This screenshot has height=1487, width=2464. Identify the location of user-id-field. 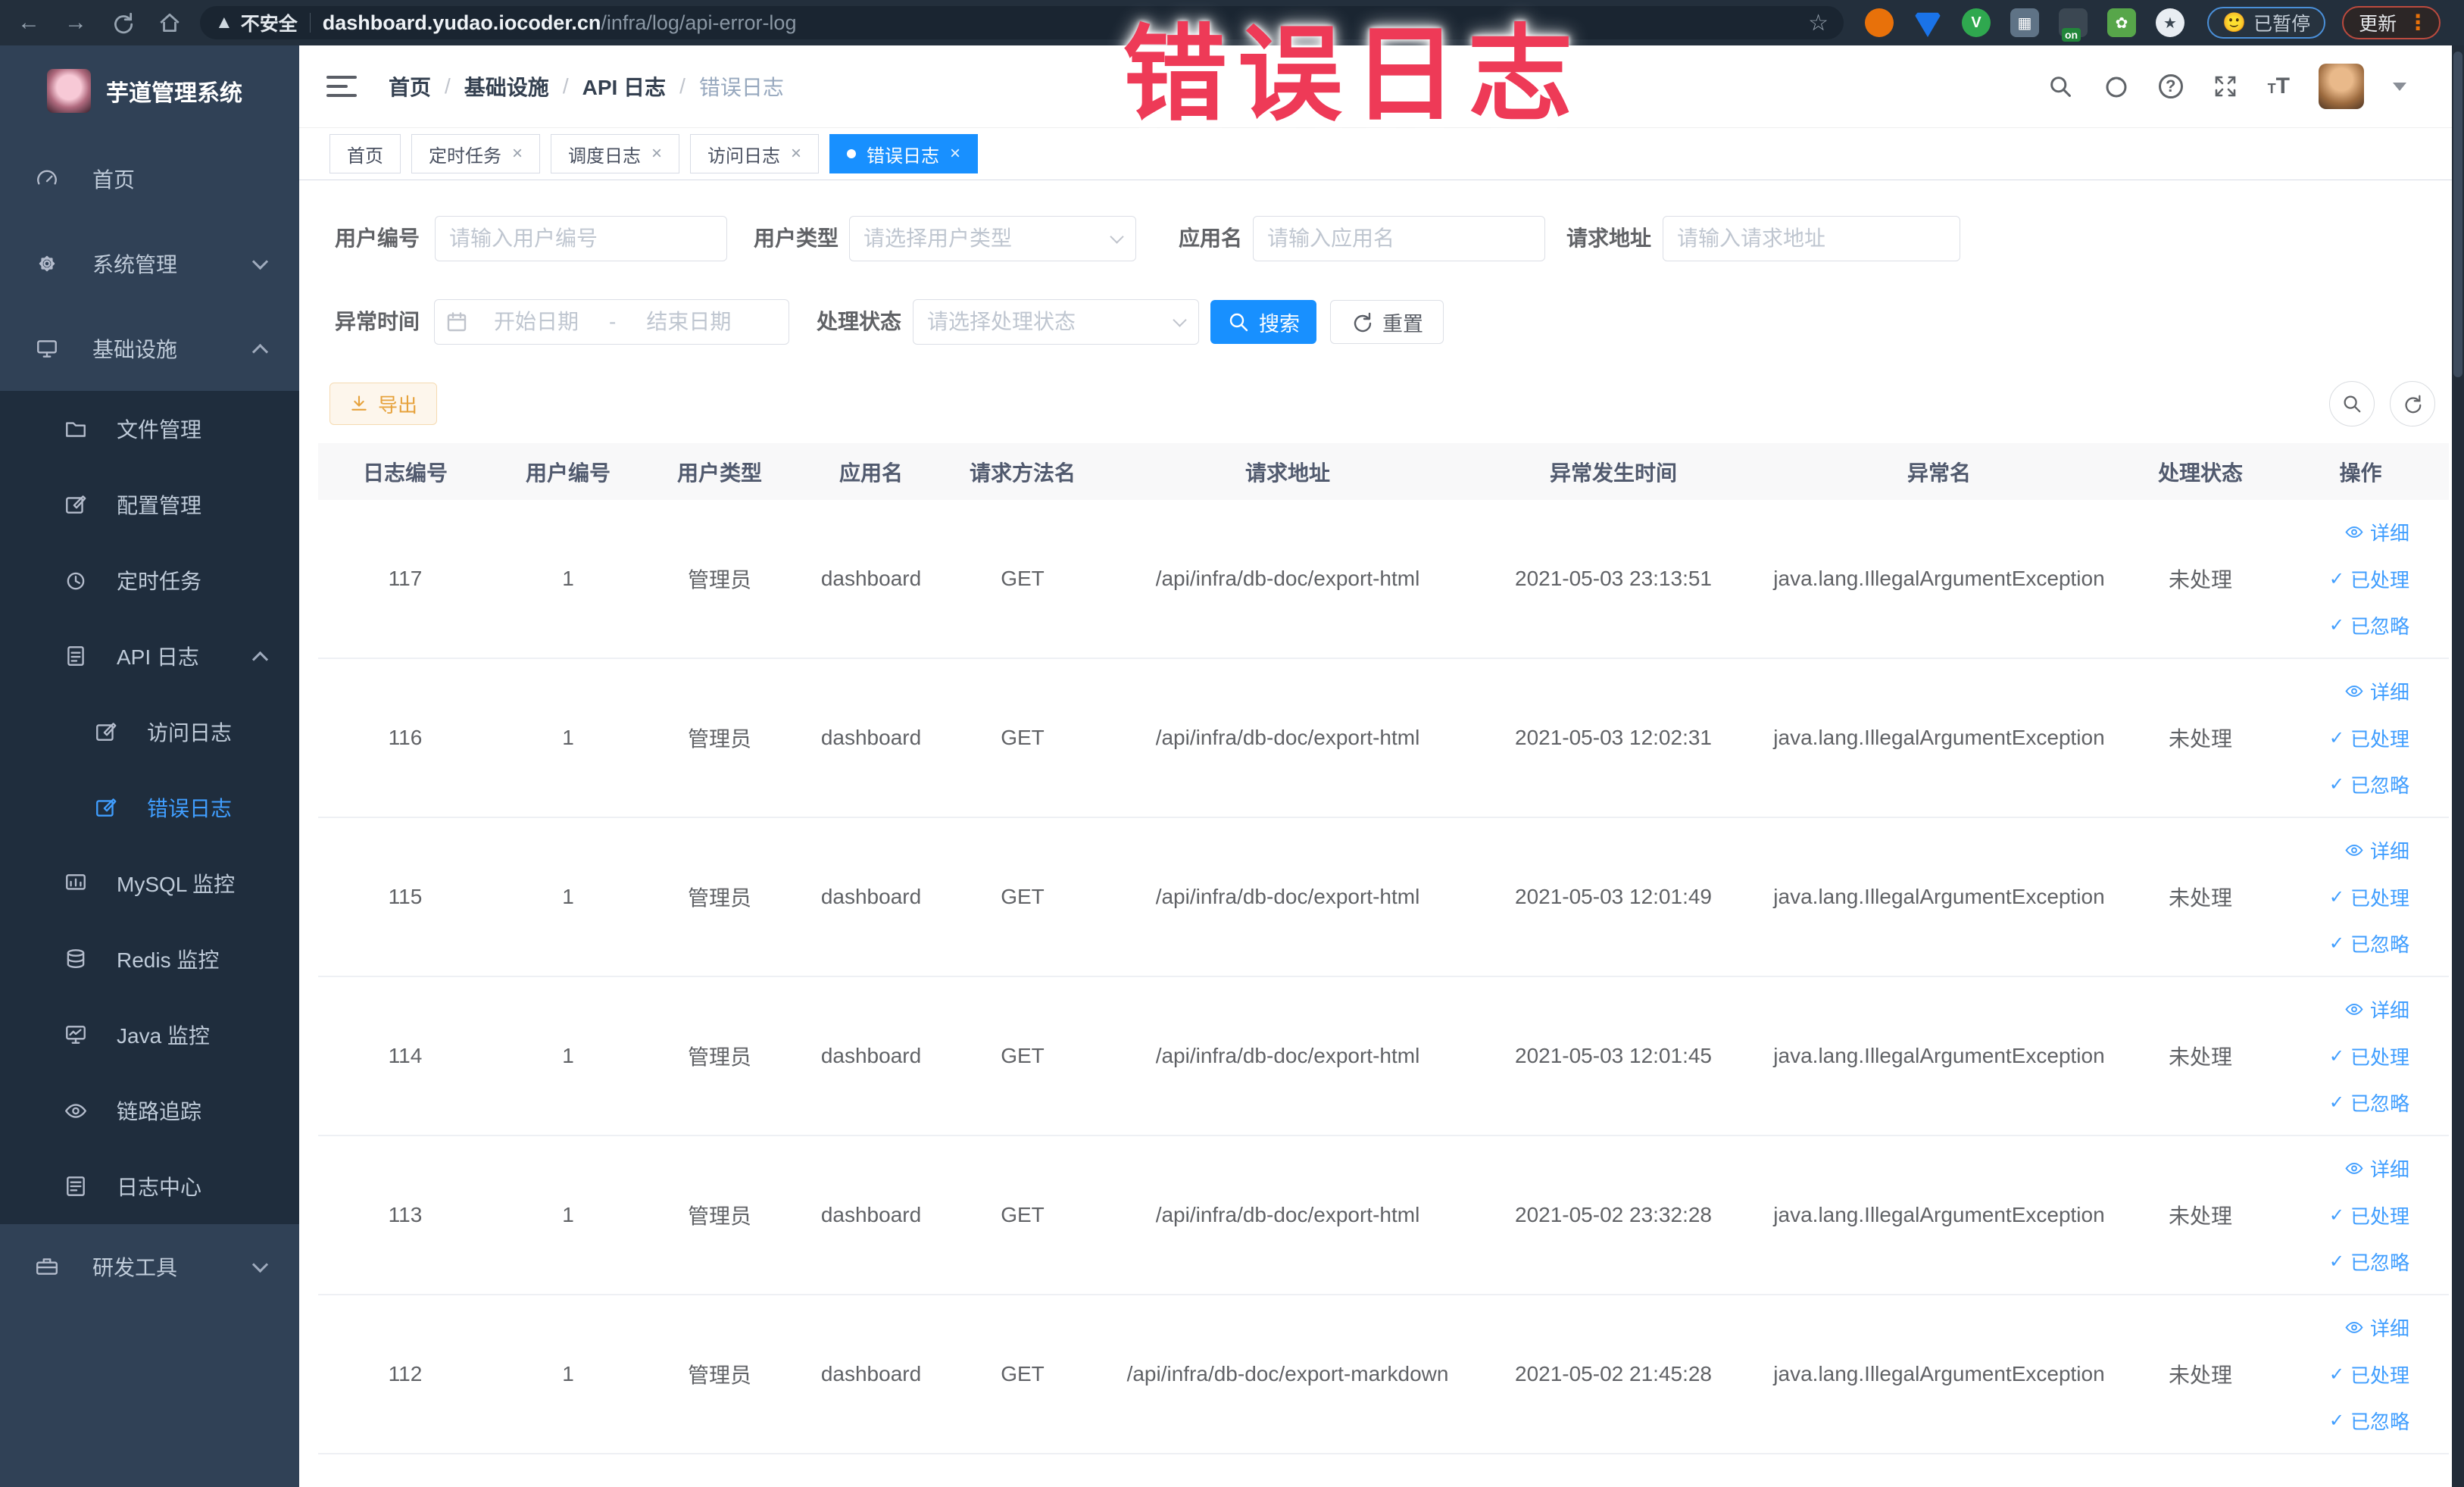
(581, 238).